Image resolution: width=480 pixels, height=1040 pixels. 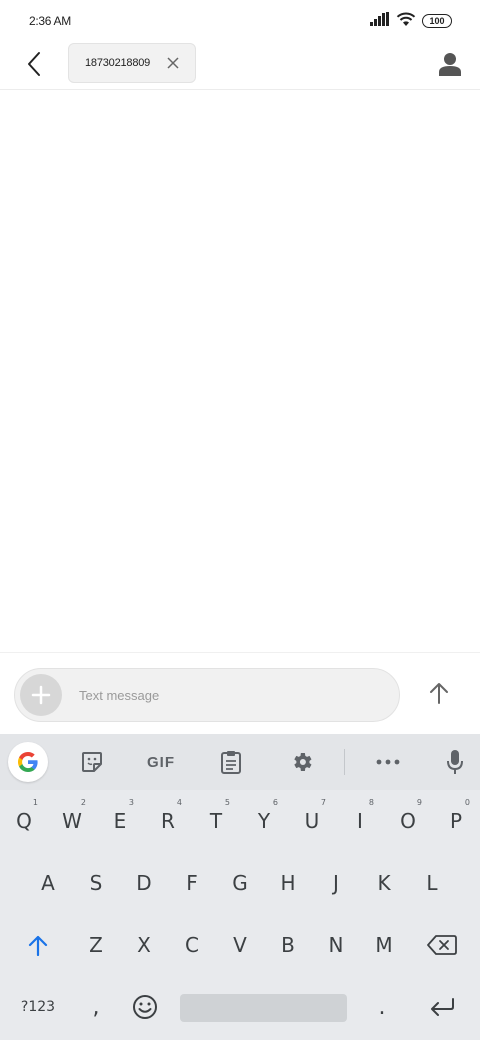 I want to click on more-button, so click(x=388, y=762).